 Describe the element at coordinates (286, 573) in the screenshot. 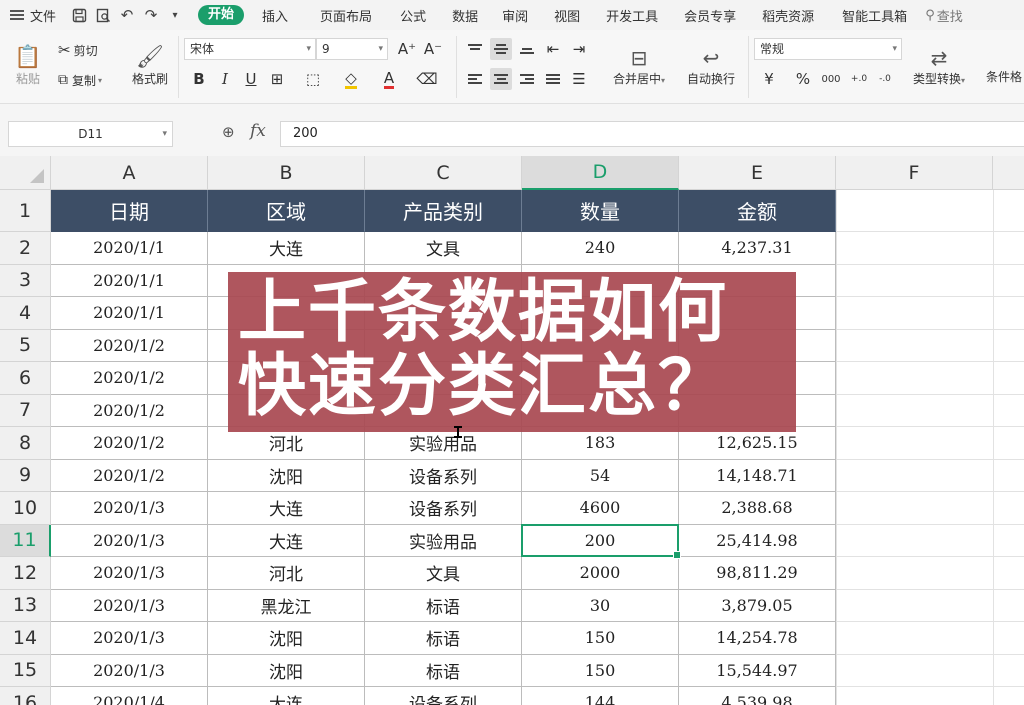

I see `table-cell: 河北` at that location.